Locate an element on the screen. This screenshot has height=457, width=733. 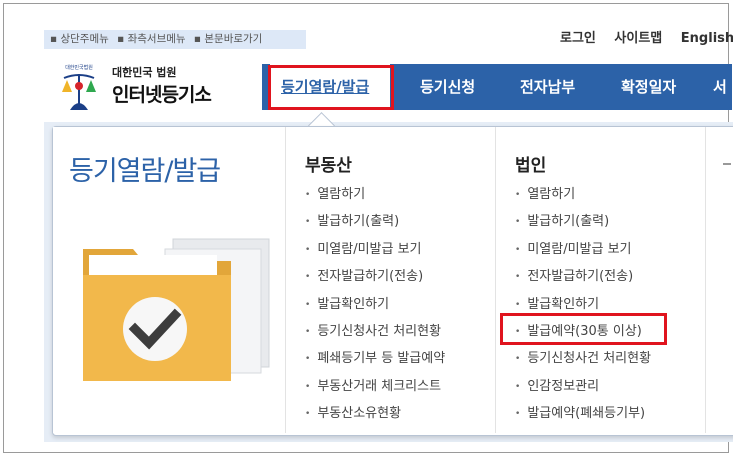
menu-item: 폐쇄등기부 등 발급예약 is located at coordinates (375, 358).